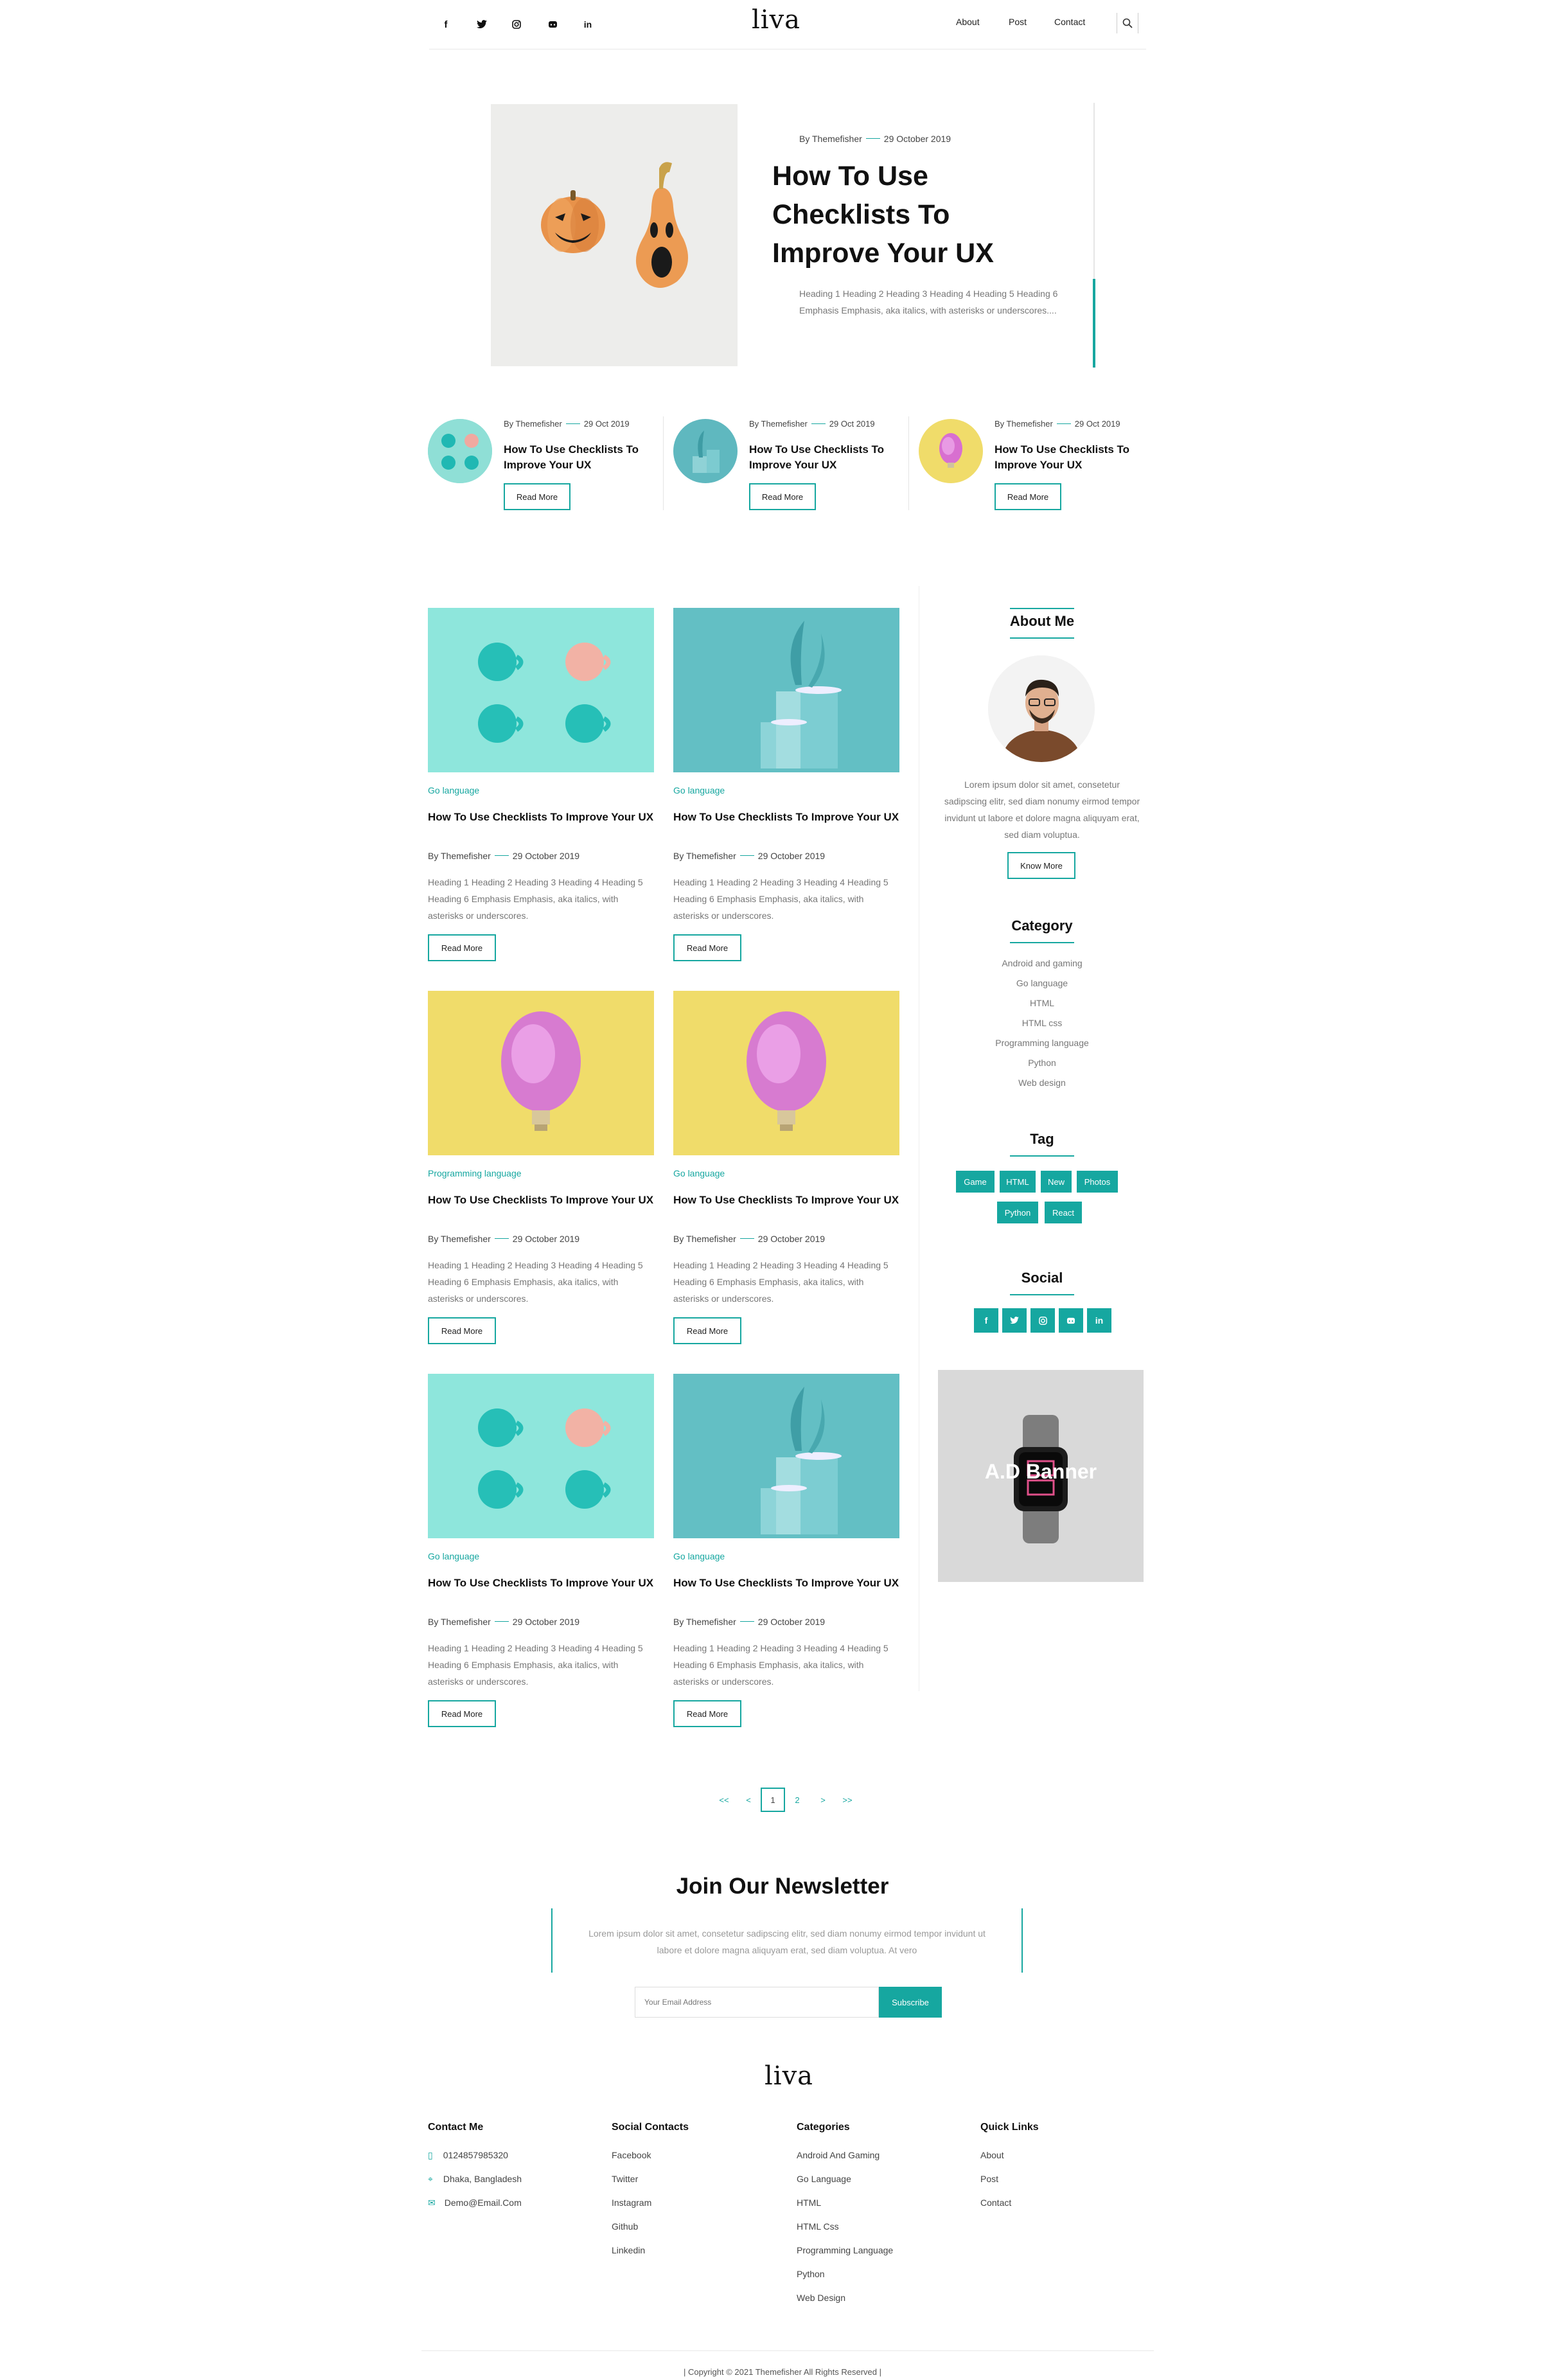 The image size is (1565, 2380). Describe the element at coordinates (631, 2179) in the screenshot. I see `footer-link: Twitter` at that location.